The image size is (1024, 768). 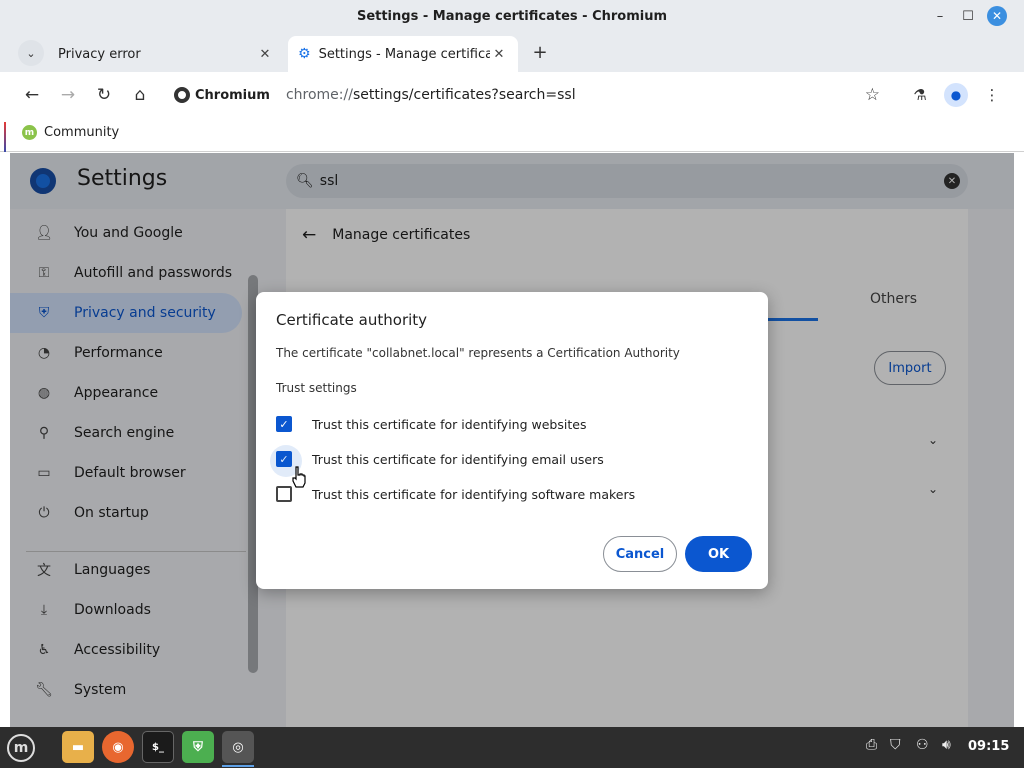 What do you see at coordinates (21, 748) in the screenshot?
I see `start-menu-icon: m` at bounding box center [21, 748].